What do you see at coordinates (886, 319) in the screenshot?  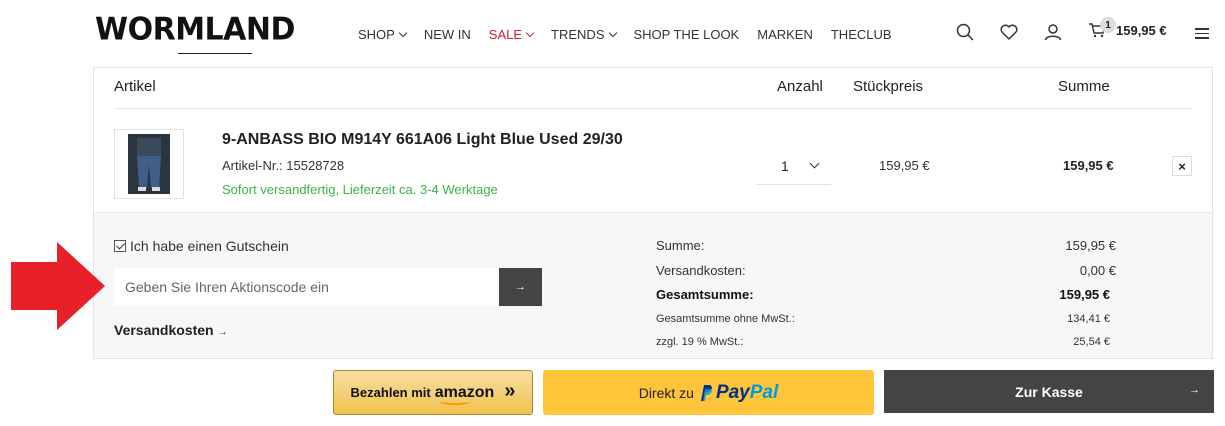 I see `summary-net: Gesamtsumme ohne MwSt.: 134,41 €` at bounding box center [886, 319].